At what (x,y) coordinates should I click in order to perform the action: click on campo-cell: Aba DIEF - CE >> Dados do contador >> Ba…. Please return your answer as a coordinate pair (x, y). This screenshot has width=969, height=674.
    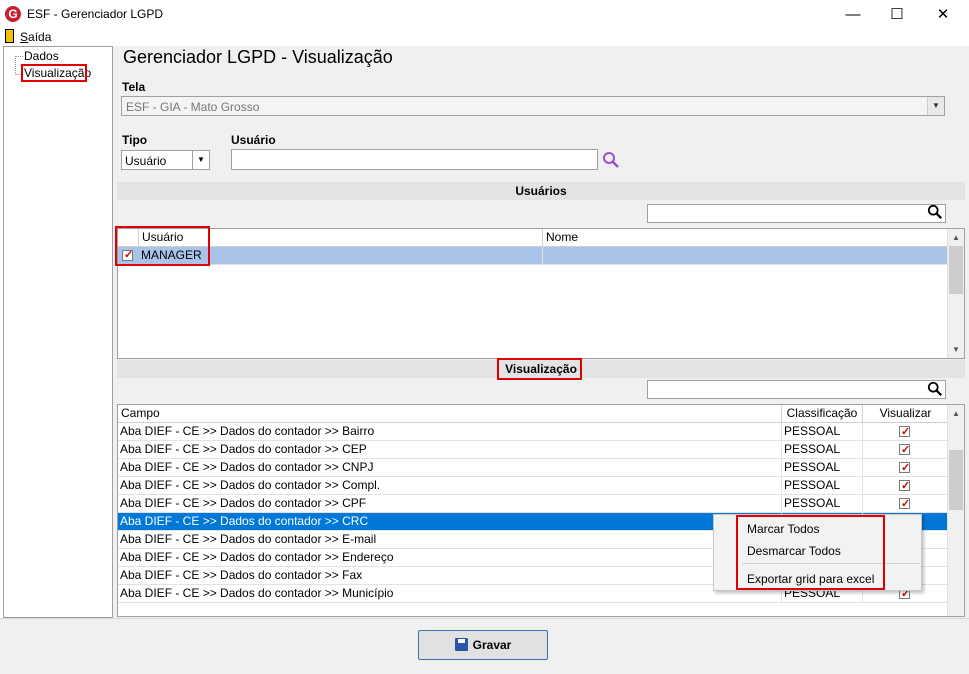
    Looking at the image, I should click on (450, 432).